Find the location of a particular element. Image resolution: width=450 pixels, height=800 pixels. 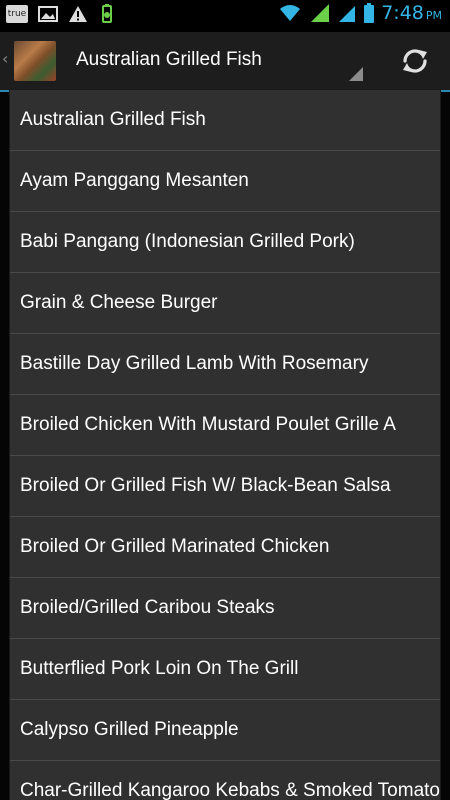

true-badge-icon: true is located at coordinates (17, 14).